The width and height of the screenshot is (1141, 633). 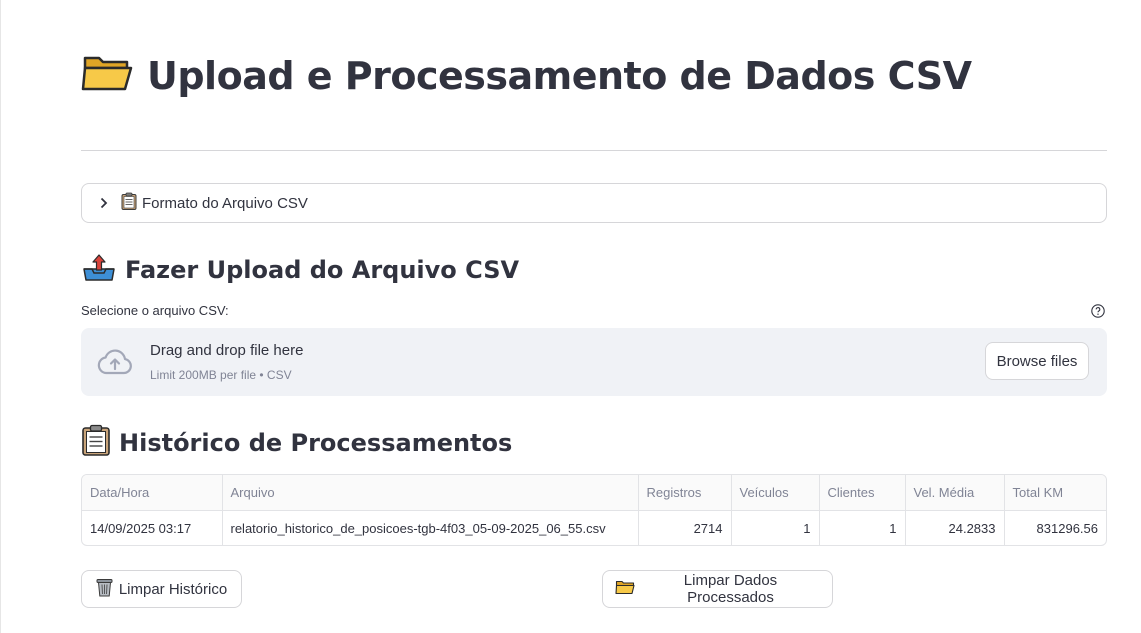 I want to click on column-header: Vel. Média, so click(x=955, y=493).